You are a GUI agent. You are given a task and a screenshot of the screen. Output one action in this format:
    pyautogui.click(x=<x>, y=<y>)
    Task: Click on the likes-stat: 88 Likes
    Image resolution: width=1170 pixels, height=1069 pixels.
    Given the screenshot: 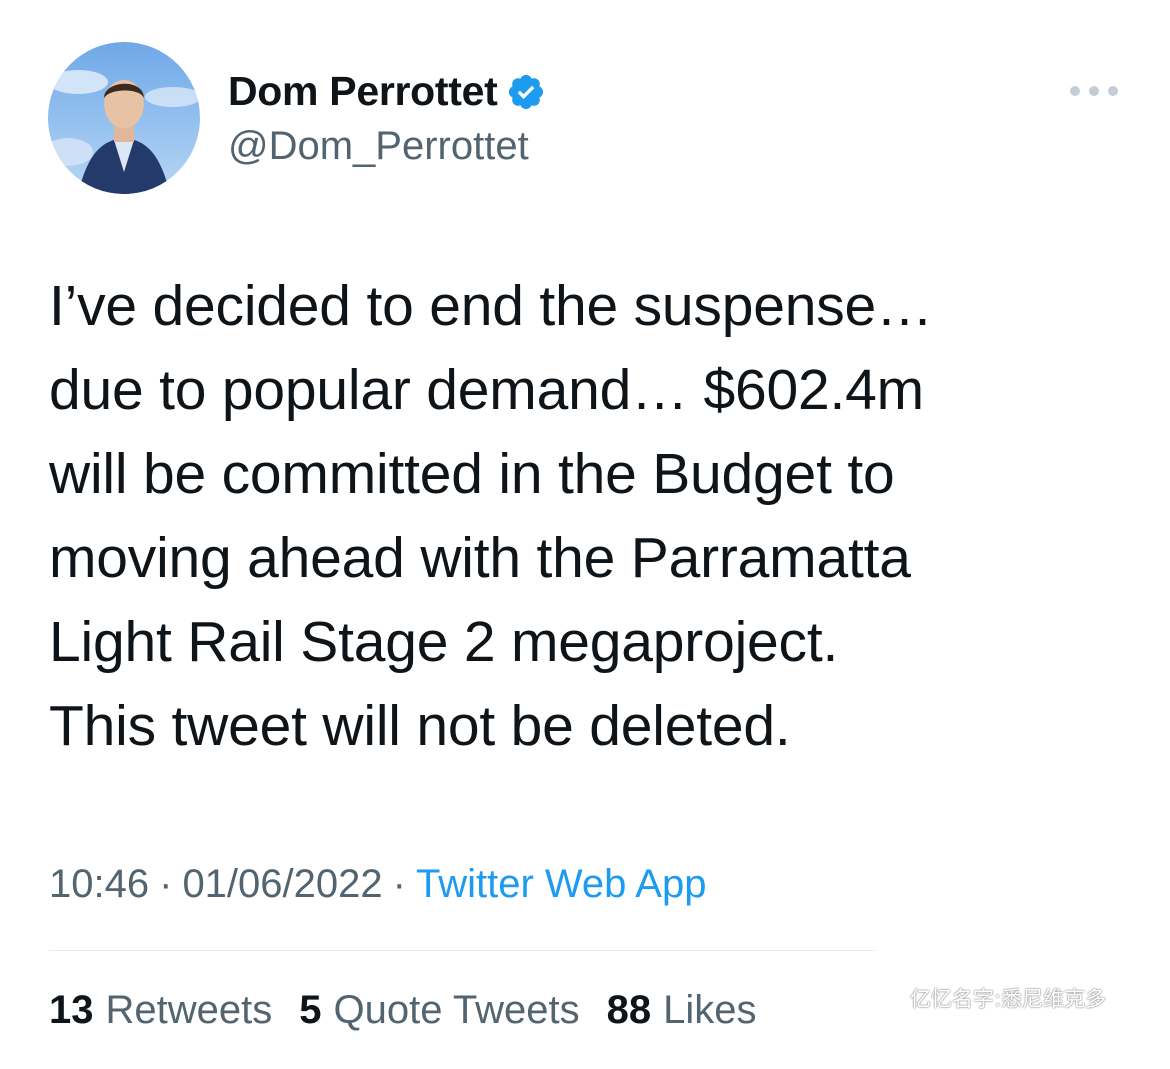 What is the action you would take?
    pyautogui.click(x=682, y=1010)
    